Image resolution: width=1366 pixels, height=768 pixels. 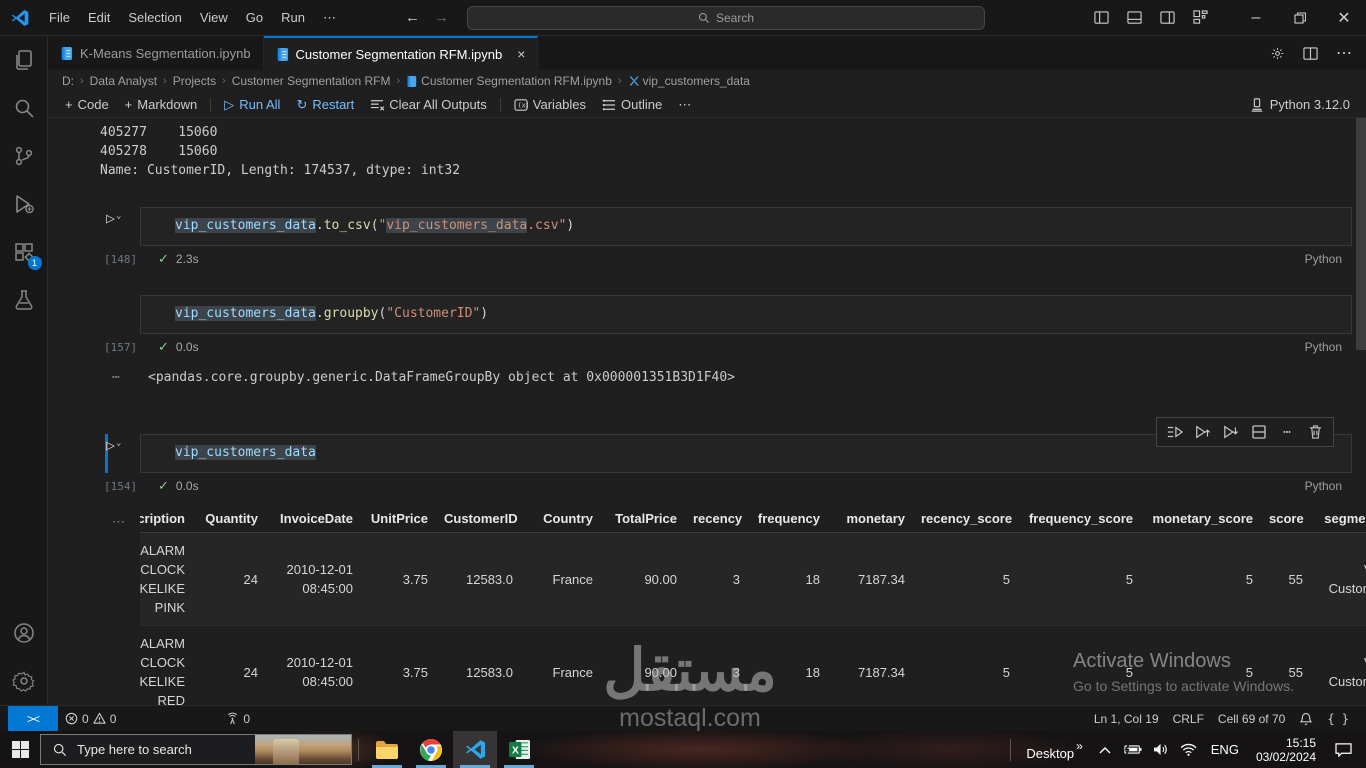 I want to click on tray-show-hidden-icons, so click(x=1105, y=749).